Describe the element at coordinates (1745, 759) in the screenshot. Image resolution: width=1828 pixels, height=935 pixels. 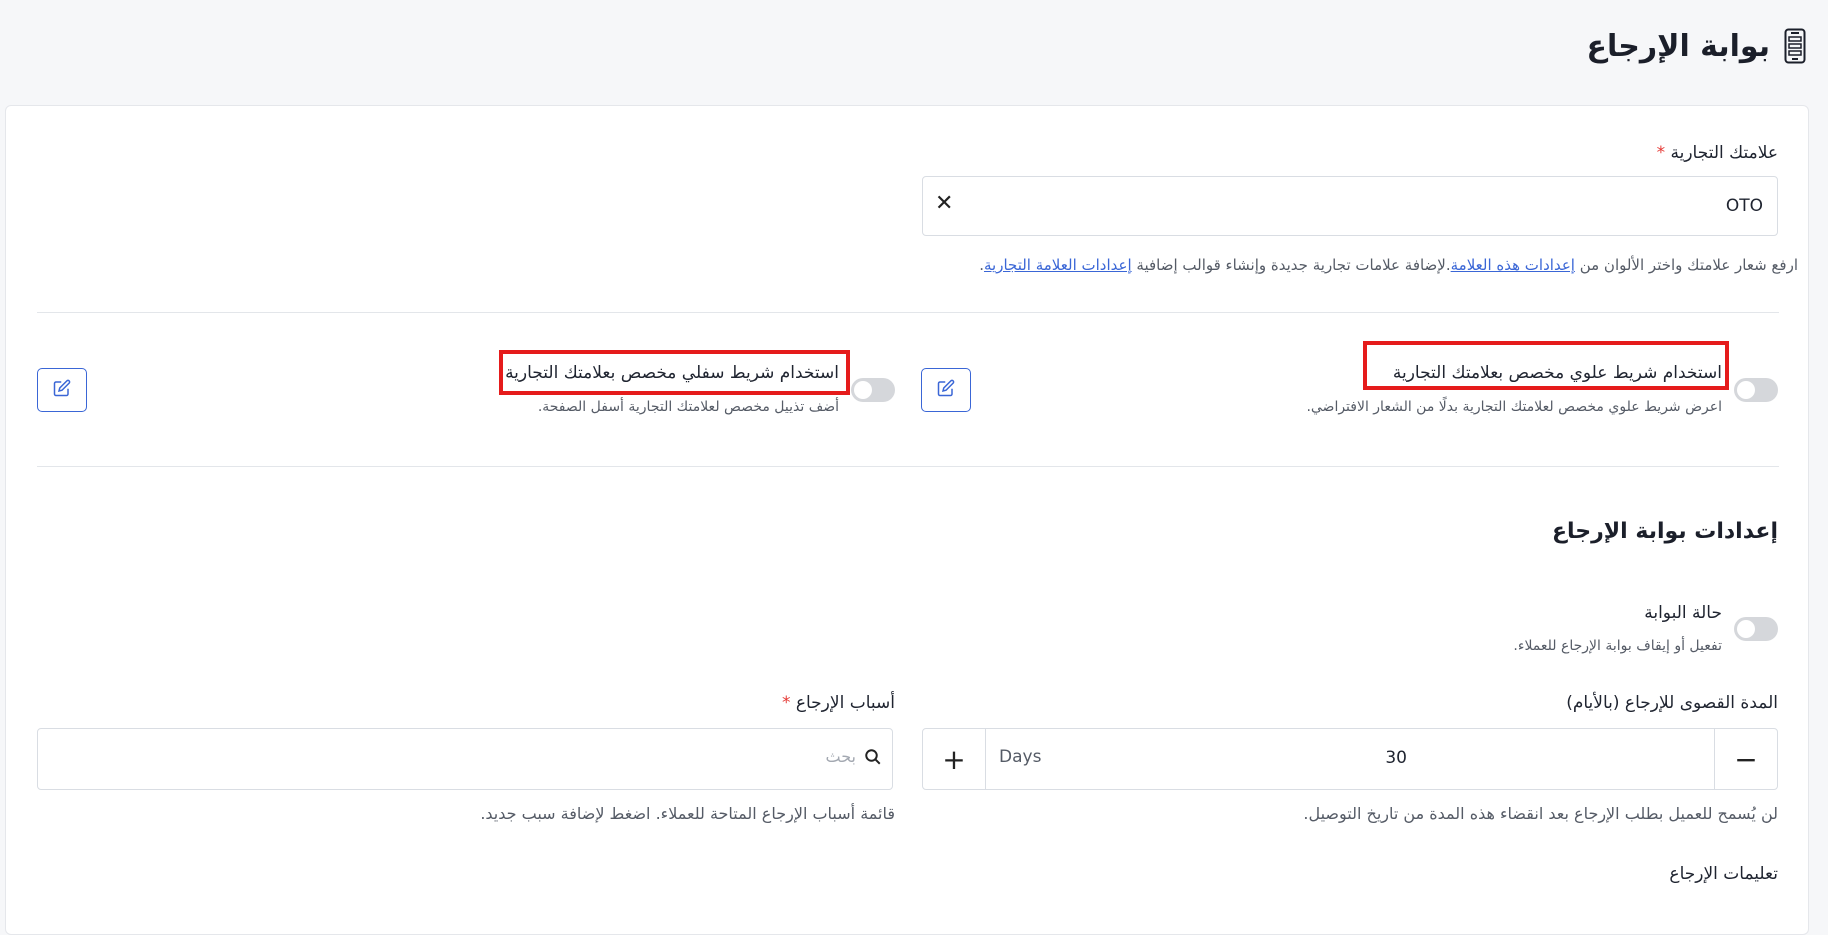
I see `decrement-button: −` at that location.